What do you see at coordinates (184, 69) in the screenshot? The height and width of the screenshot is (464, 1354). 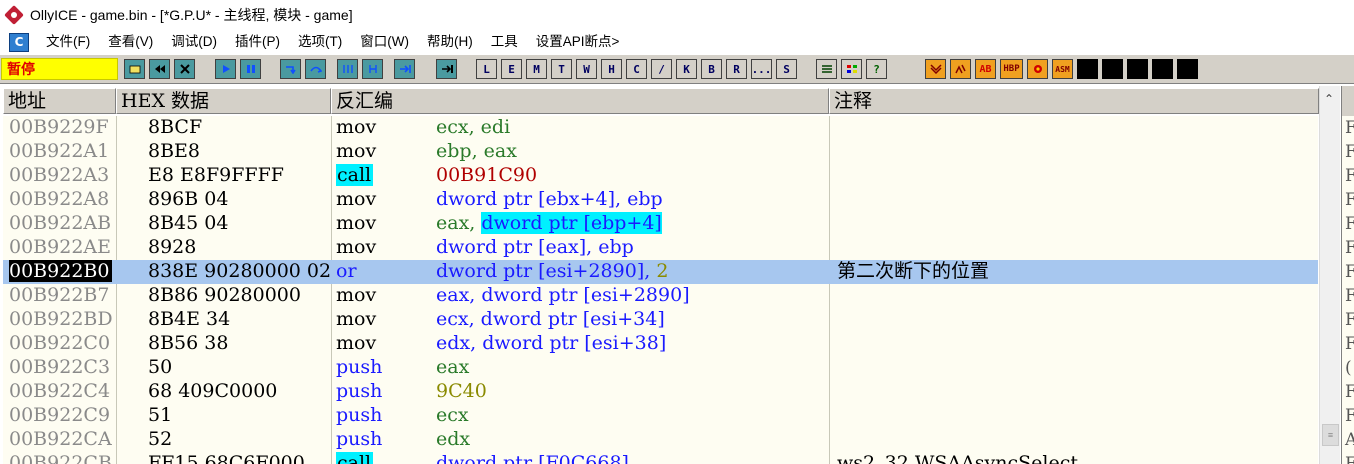 I see `close-icon` at bounding box center [184, 69].